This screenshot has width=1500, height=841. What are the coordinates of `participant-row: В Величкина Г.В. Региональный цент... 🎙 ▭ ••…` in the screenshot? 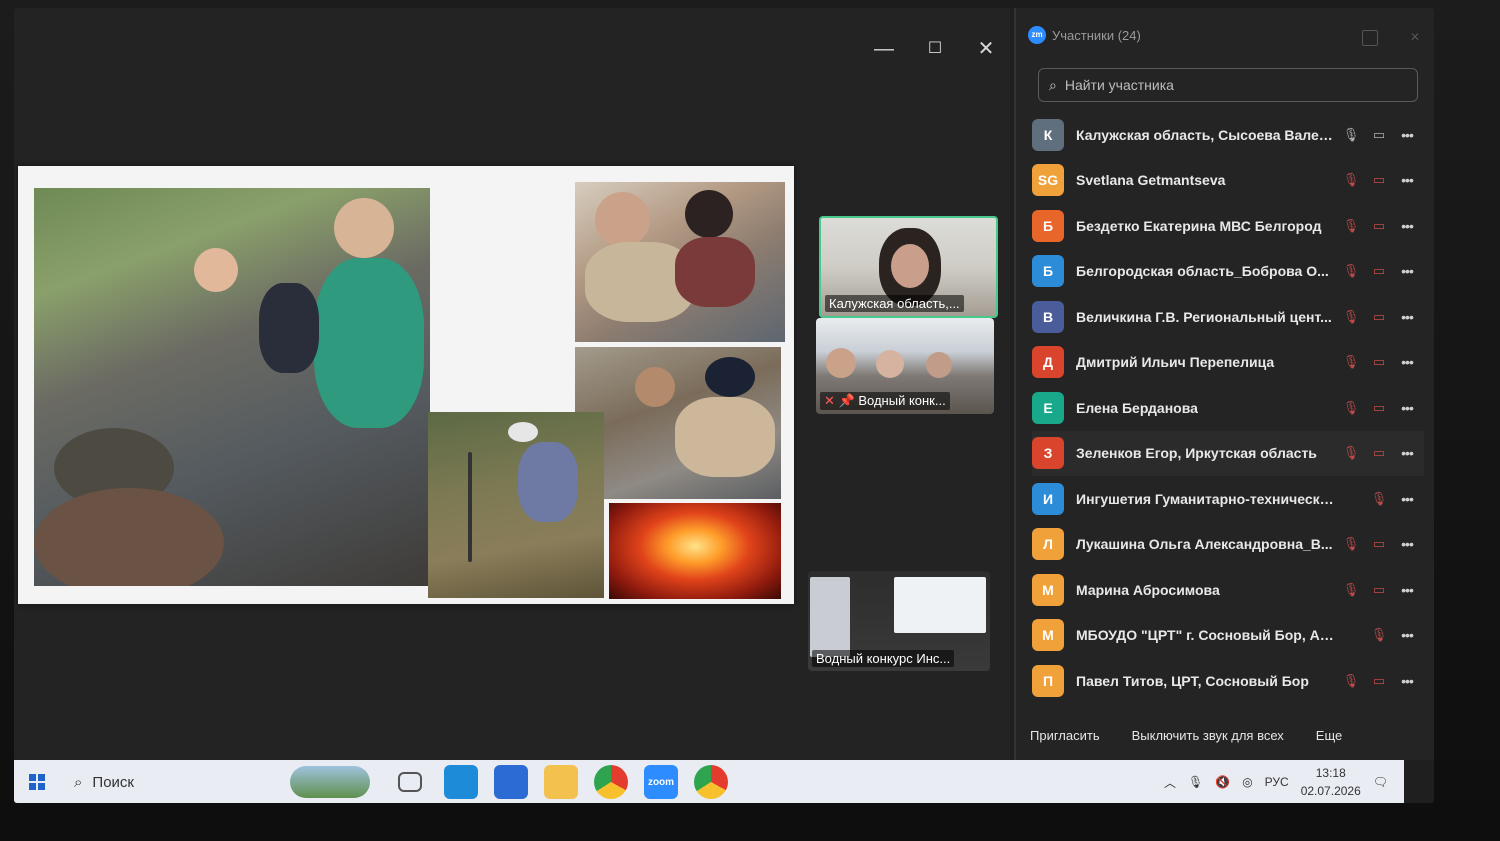 It's located at (1228, 317).